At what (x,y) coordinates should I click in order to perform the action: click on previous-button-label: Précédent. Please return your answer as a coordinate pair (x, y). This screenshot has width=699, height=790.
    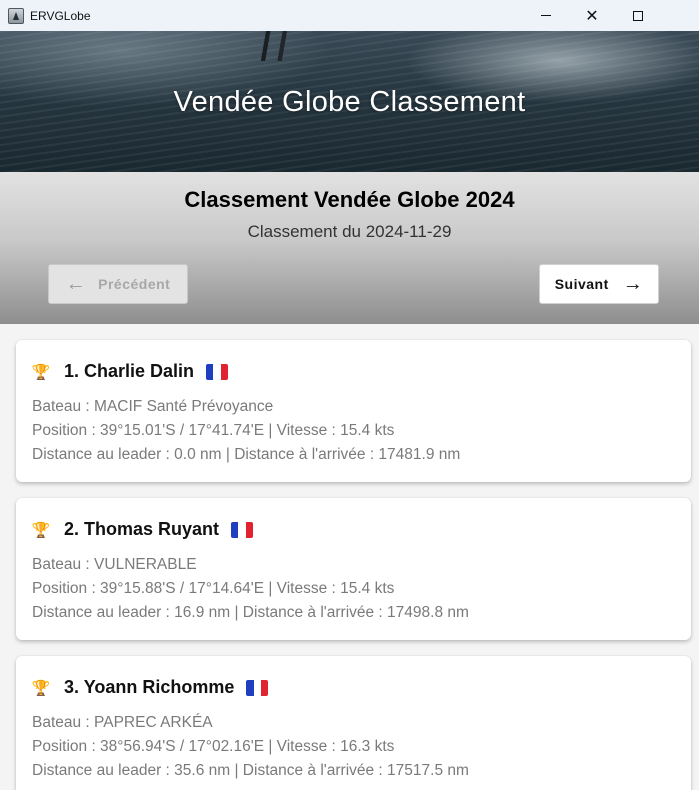
    Looking at the image, I should click on (134, 284).